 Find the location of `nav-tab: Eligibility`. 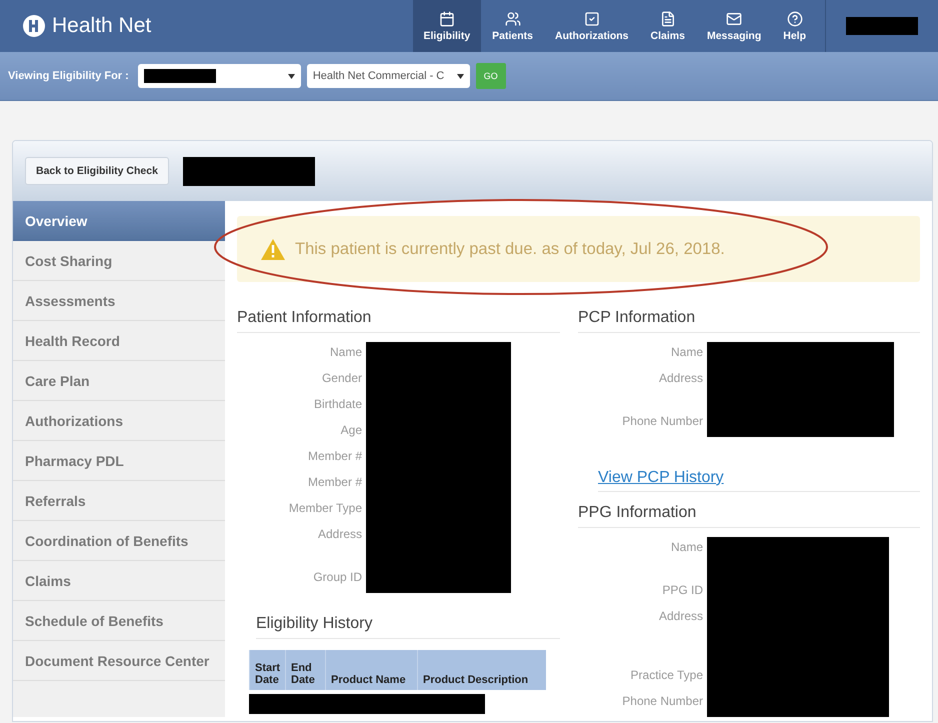

nav-tab: Eligibility is located at coordinates (447, 26).